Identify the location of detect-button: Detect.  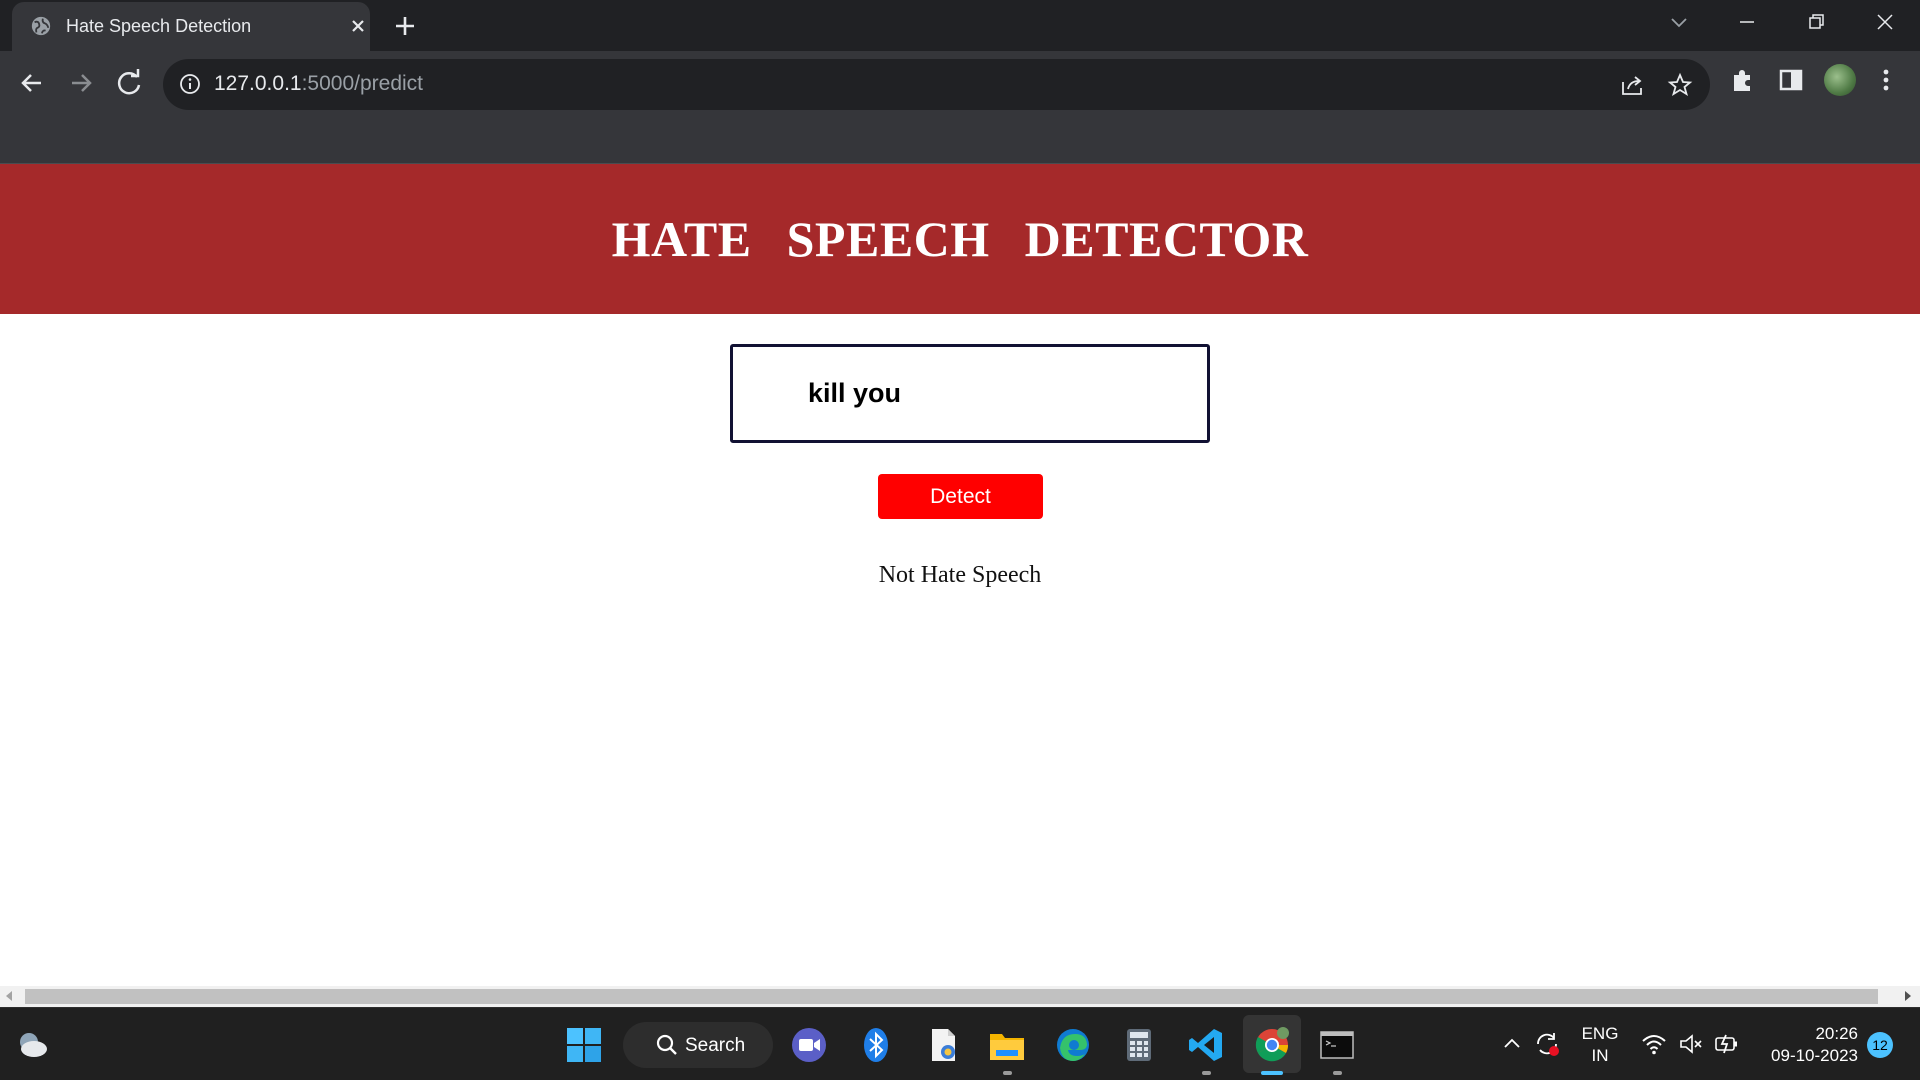
(960, 496).